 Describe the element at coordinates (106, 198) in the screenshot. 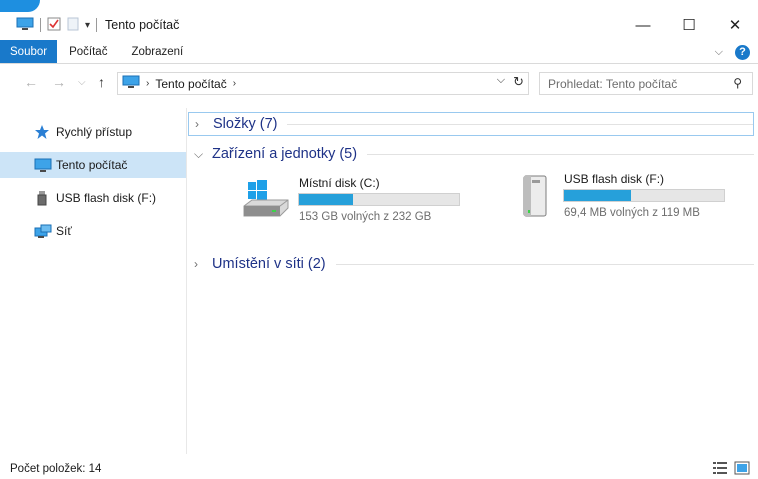

I see `sidebar-item-label: USB flash disk (F:)` at that location.